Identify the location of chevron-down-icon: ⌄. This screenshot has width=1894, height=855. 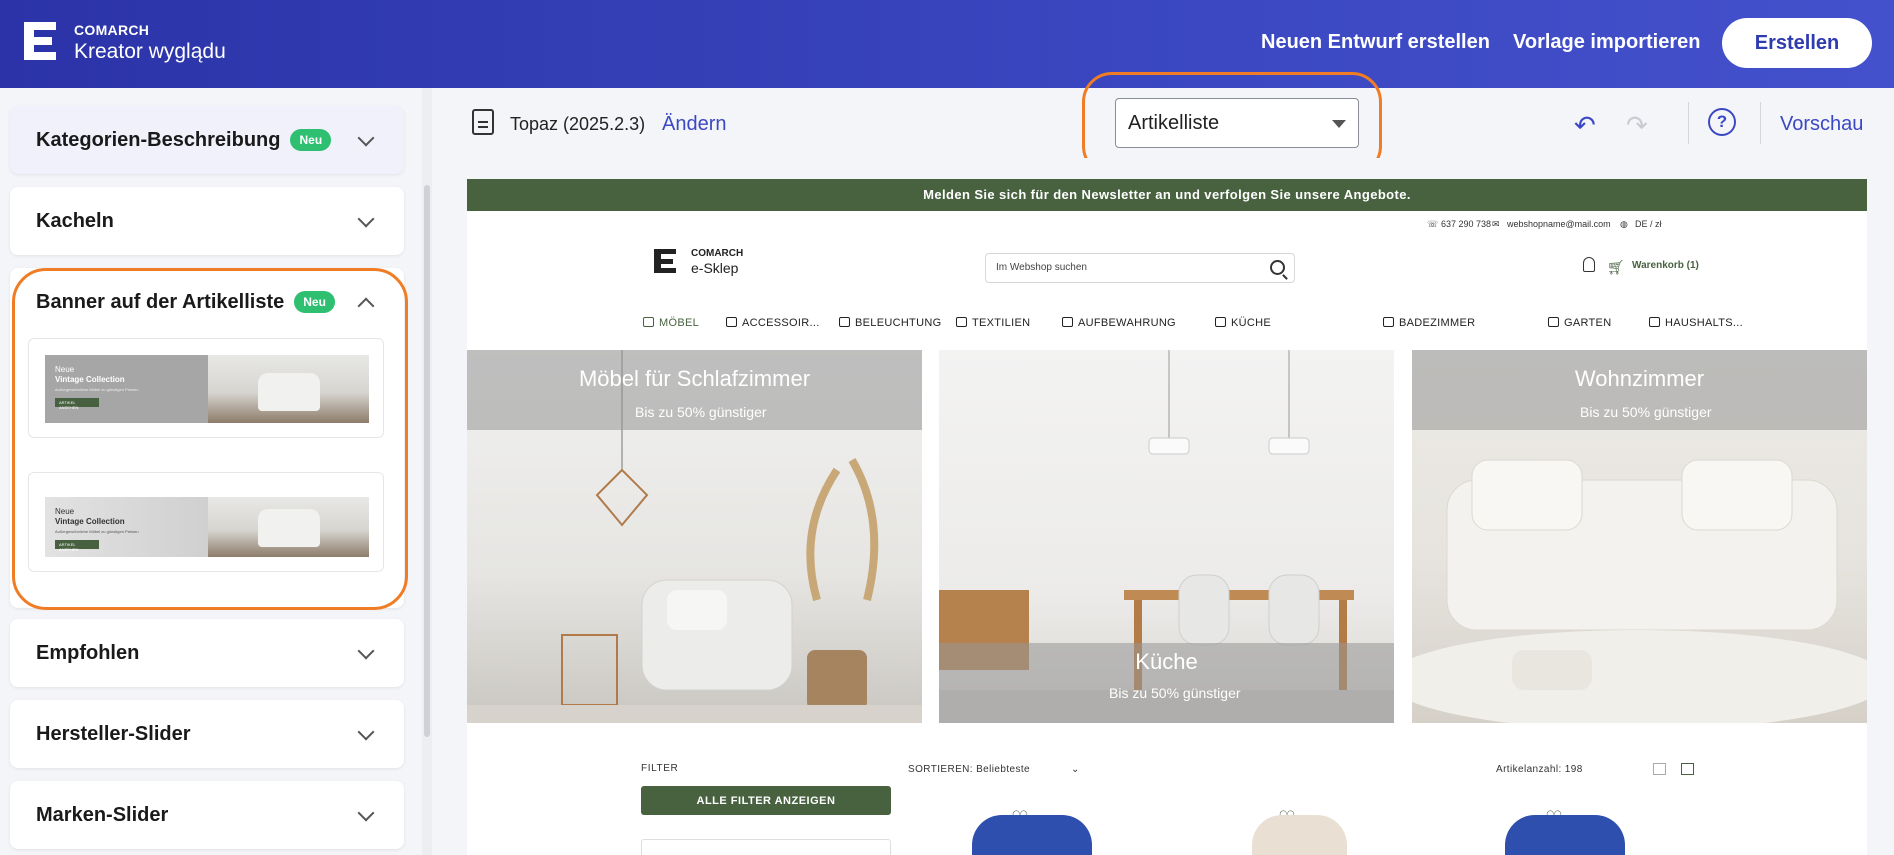
(1075, 769).